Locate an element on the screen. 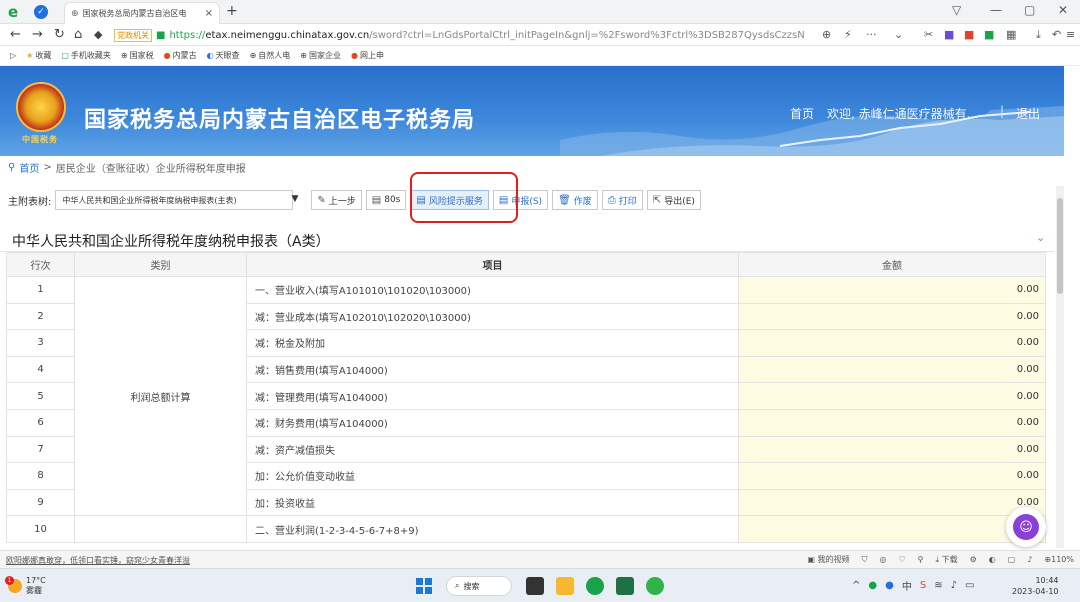  home-icon: ⌂ is located at coordinates (78, 35).